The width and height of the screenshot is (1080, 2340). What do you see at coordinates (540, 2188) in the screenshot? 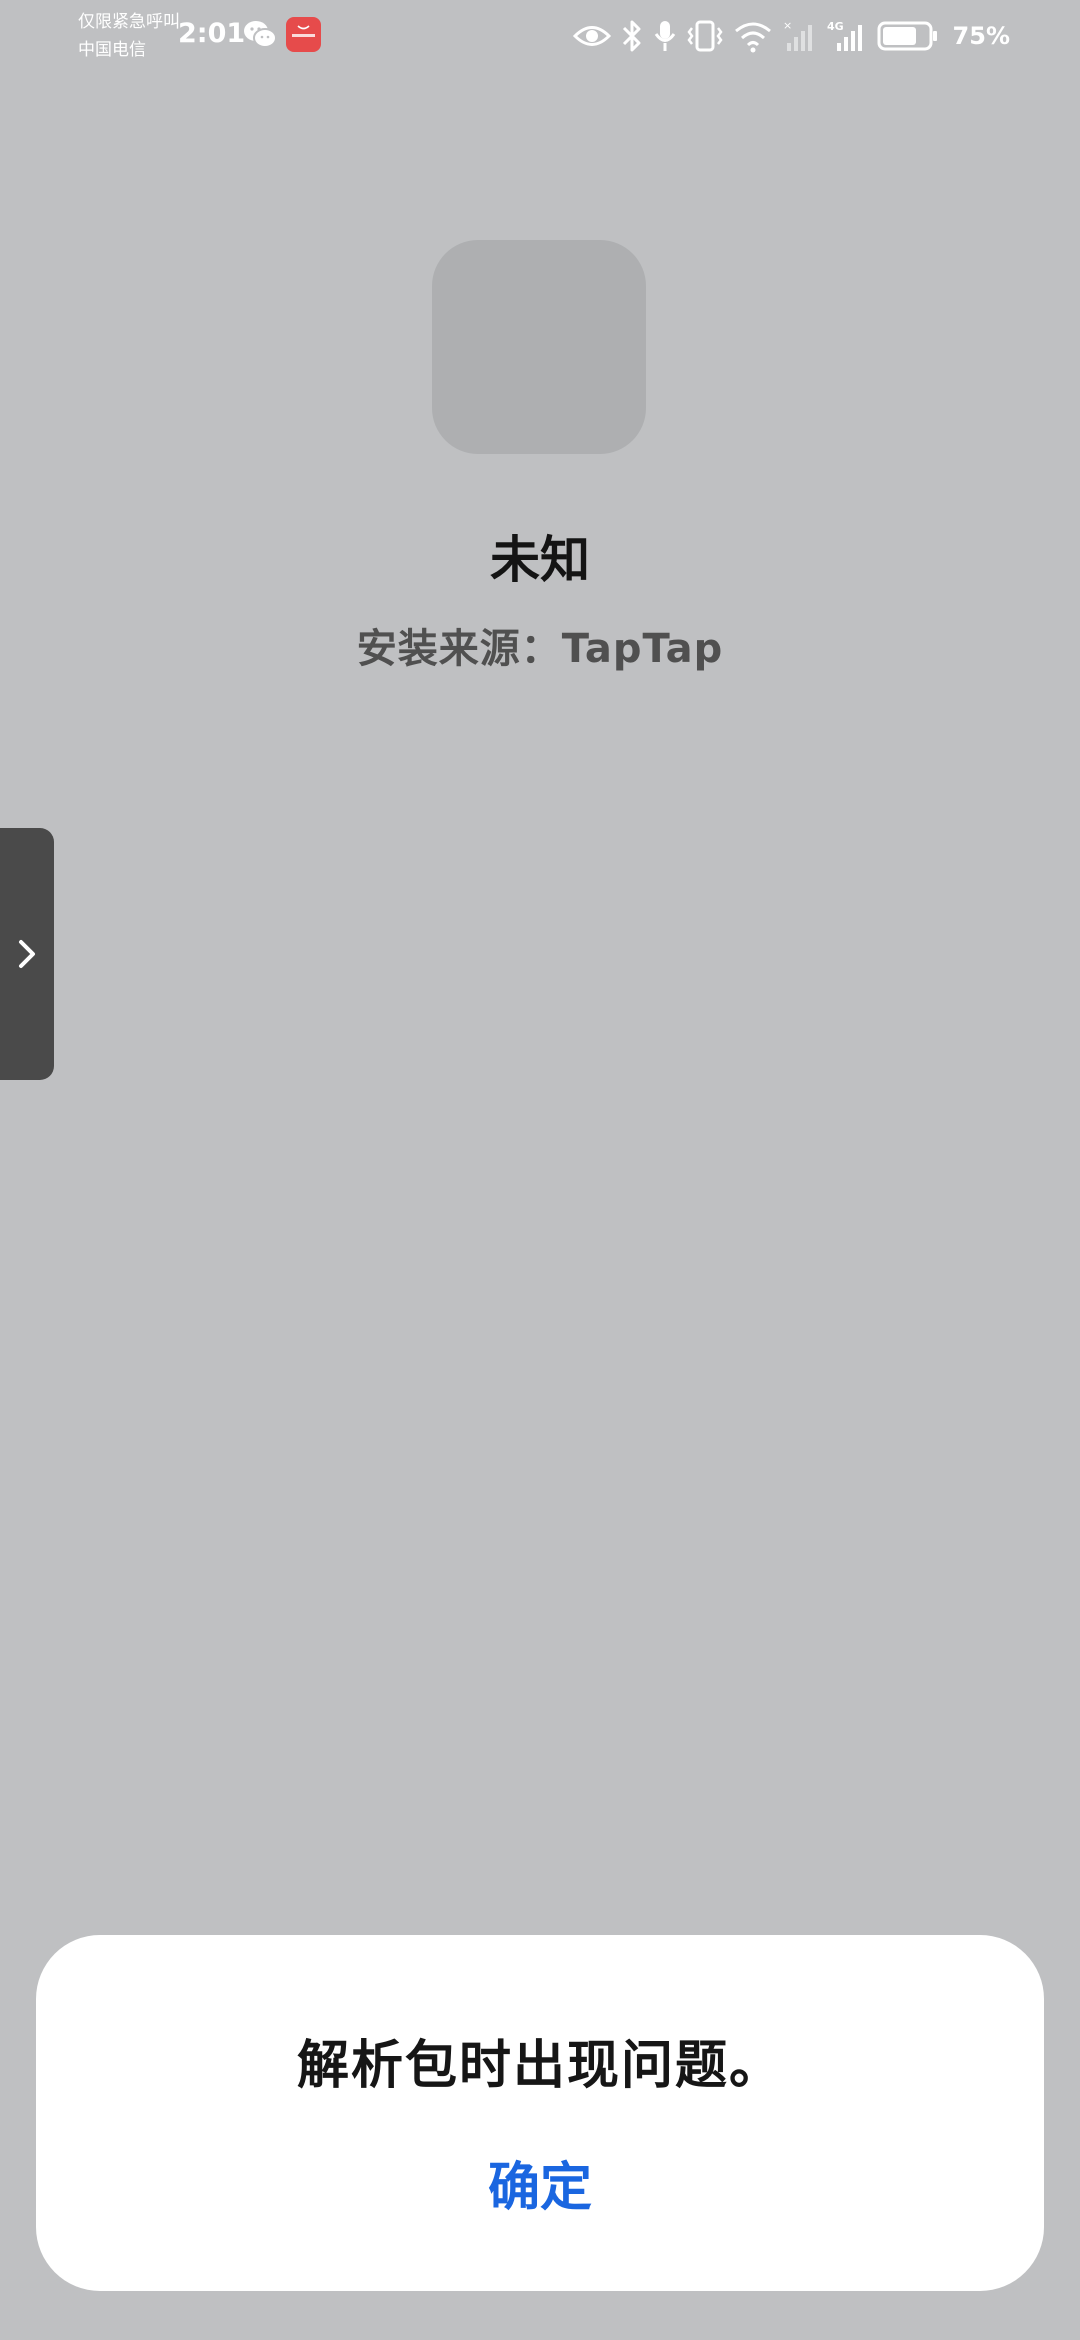
I see `confirm-button: 确定` at bounding box center [540, 2188].